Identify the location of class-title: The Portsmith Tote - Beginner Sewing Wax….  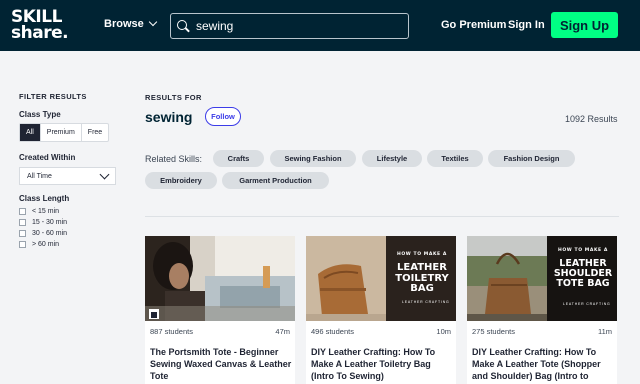
(221, 364).